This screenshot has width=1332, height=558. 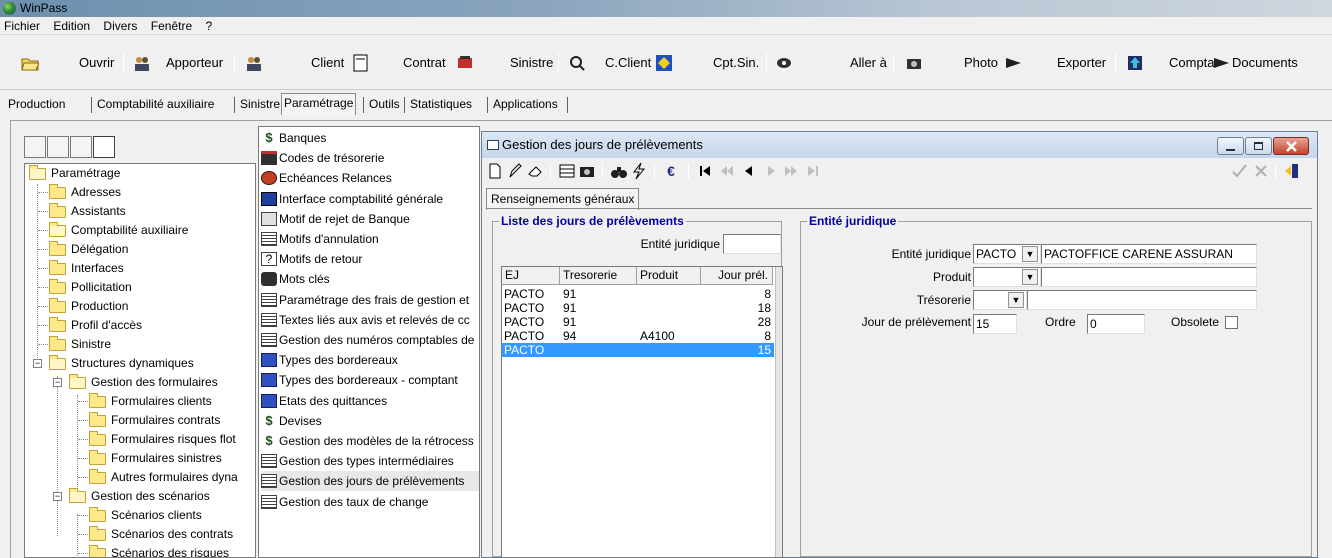 What do you see at coordinates (370, 481) in the screenshot?
I see `list-item: Gestion des jours de prélèvements` at bounding box center [370, 481].